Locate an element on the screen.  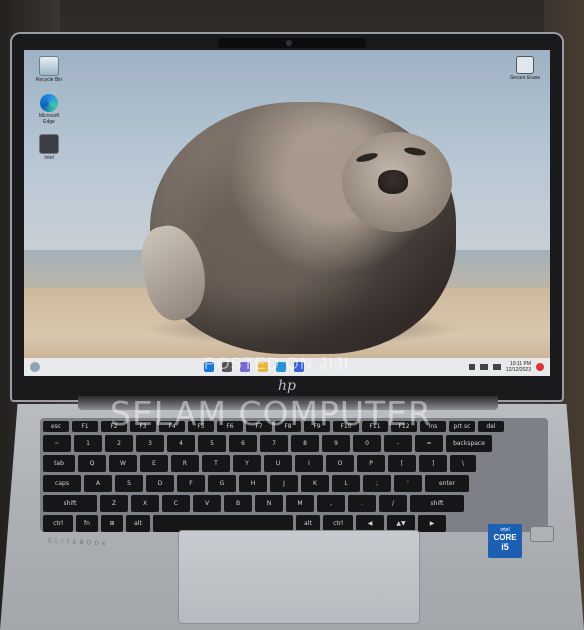
key: S is located at coordinates (129, 483).